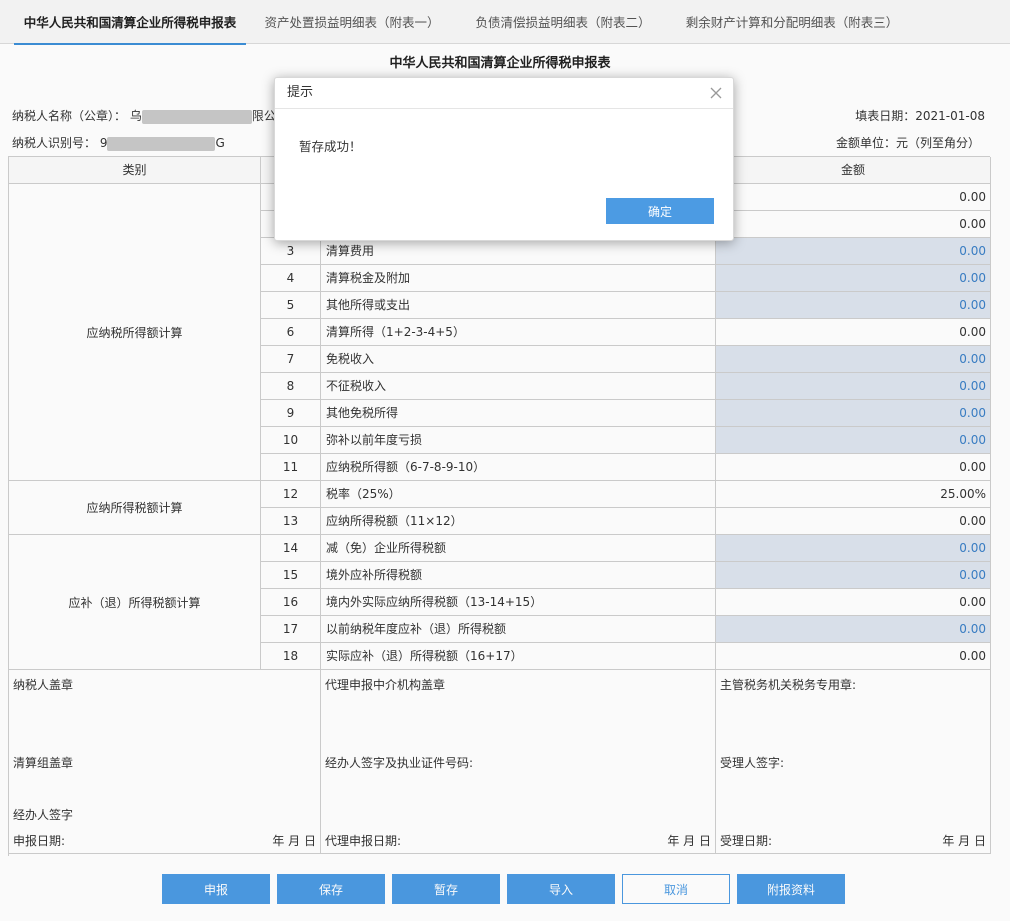 The image size is (1010, 921). Describe the element at coordinates (504, 93) in the screenshot. I see `dialog-title: 提示` at that location.